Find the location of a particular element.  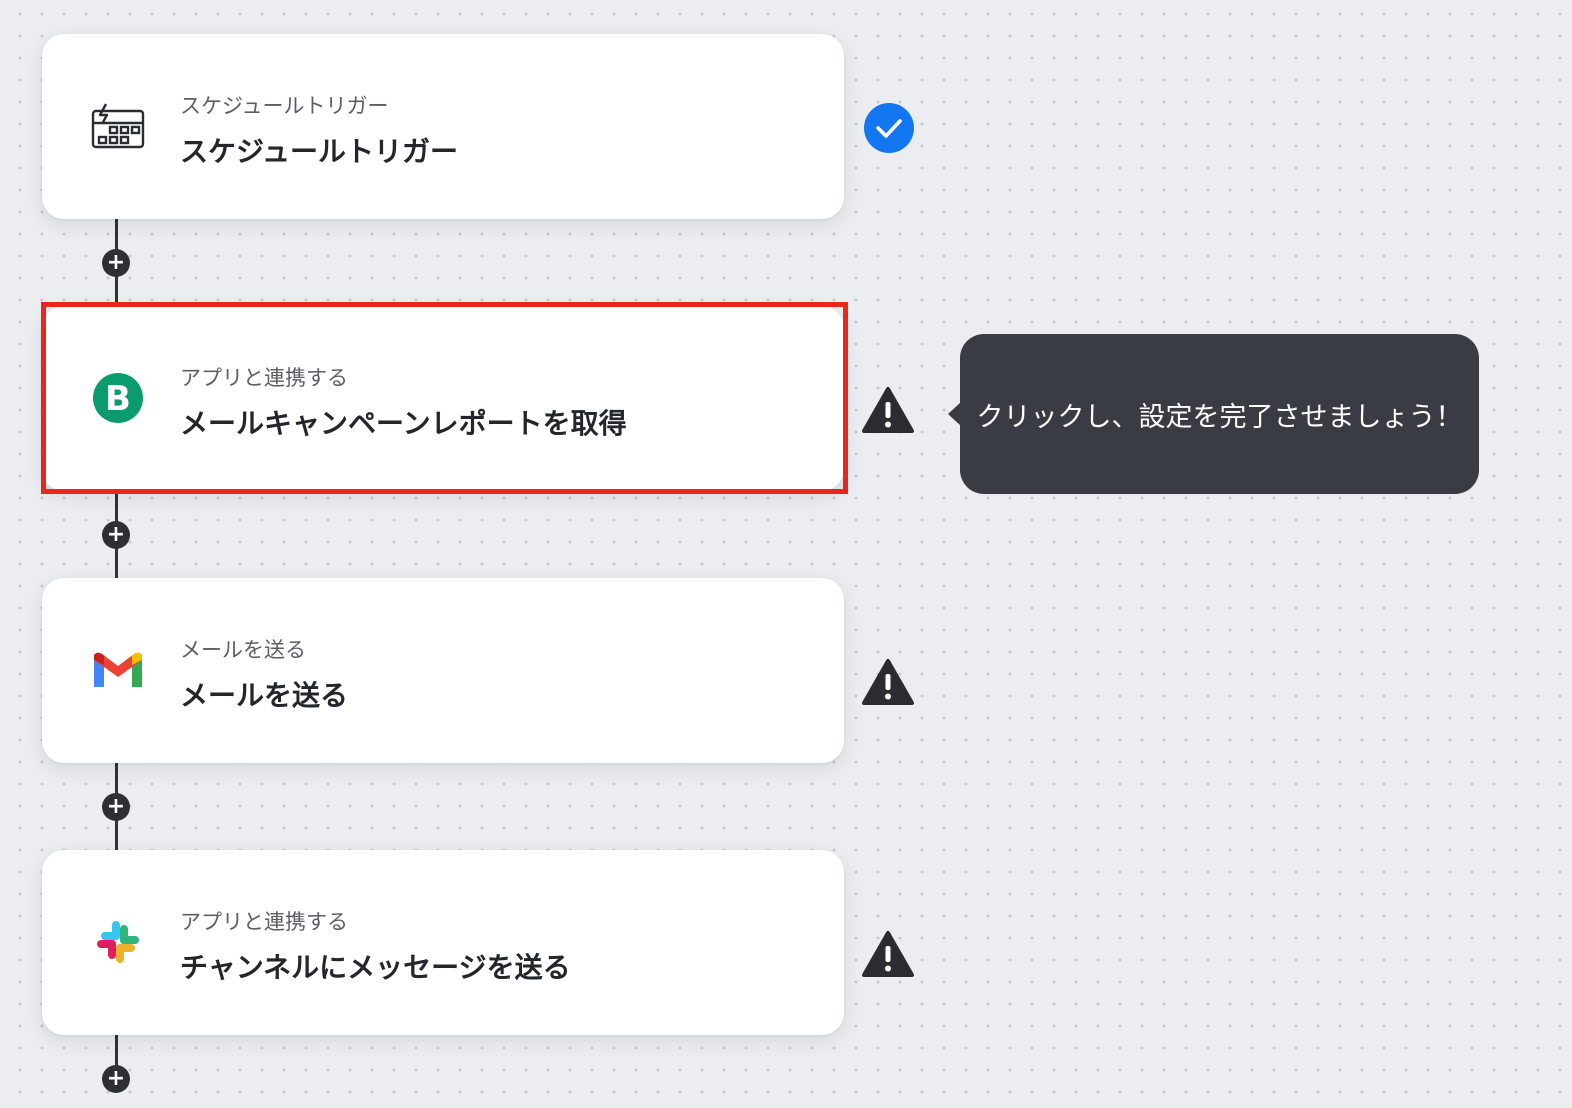

svg-text: B is located at coordinates (118, 399).